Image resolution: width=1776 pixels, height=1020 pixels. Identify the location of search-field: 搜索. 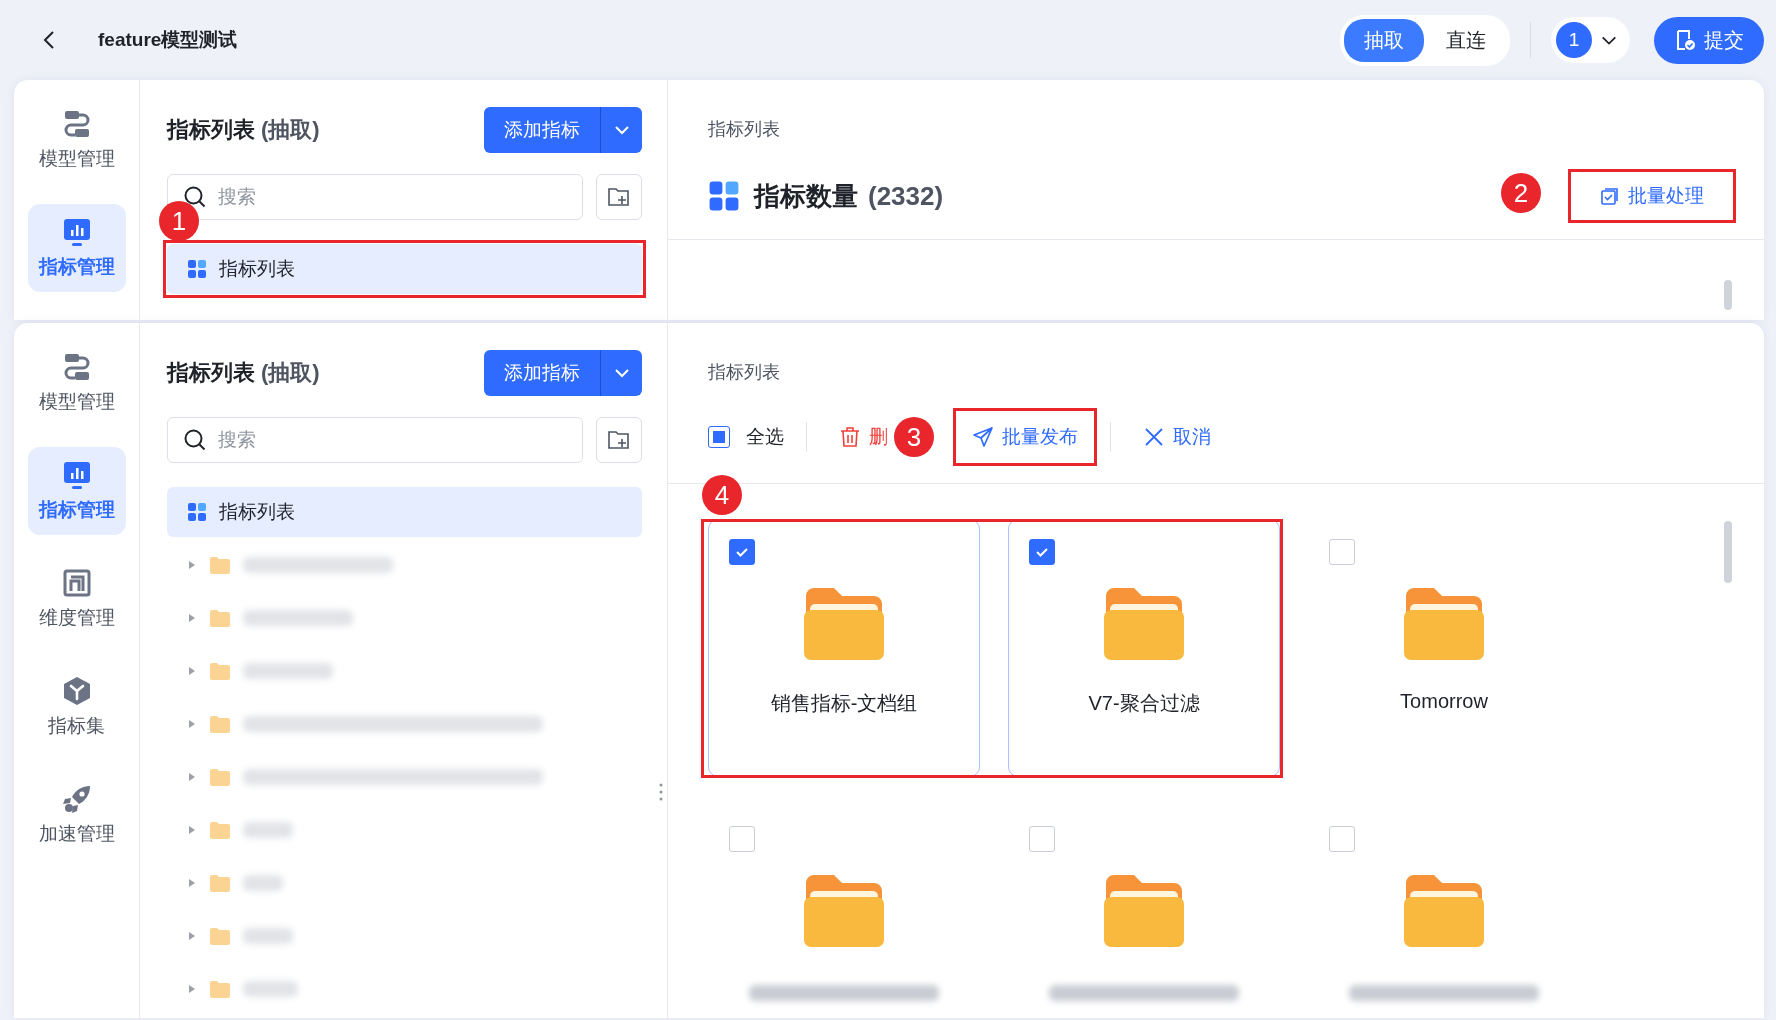
(375, 440).